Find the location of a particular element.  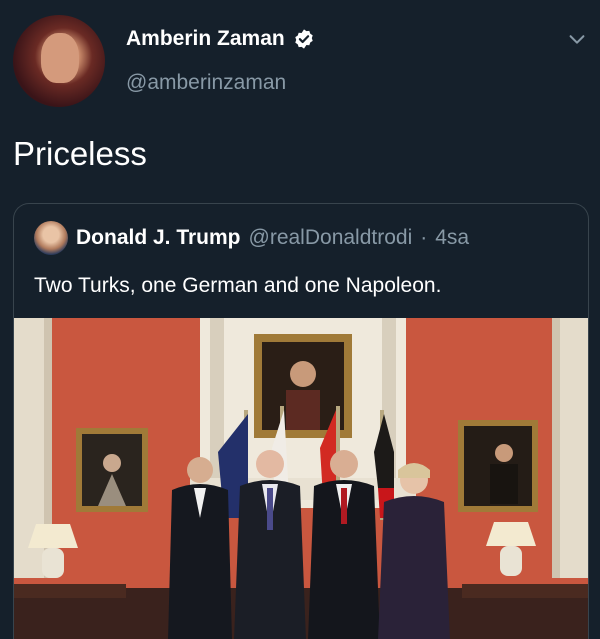

quoted-timestamp: 4sa is located at coordinates (452, 237).